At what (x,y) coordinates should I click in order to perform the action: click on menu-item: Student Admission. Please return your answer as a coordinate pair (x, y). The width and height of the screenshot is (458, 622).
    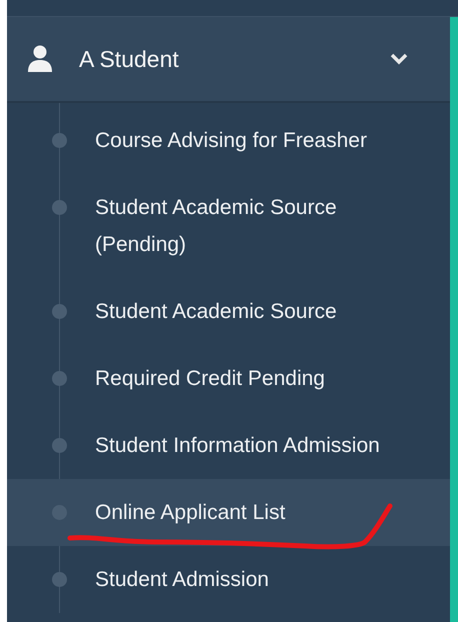
    Looking at the image, I should click on (228, 579).